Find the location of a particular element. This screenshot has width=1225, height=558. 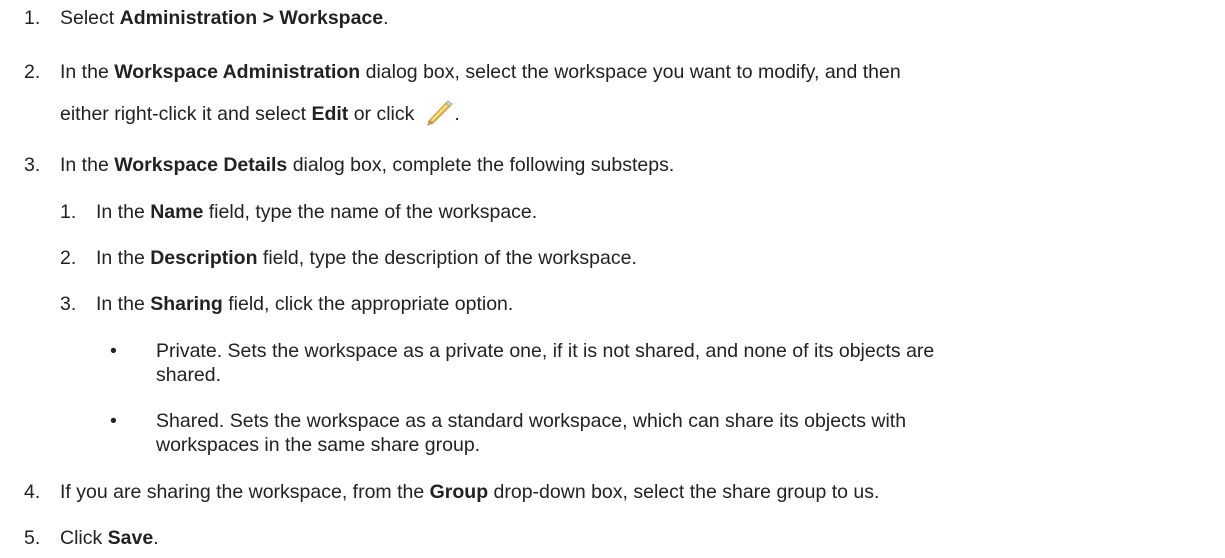

dialog-name: Workspace Details is located at coordinates (201, 165).